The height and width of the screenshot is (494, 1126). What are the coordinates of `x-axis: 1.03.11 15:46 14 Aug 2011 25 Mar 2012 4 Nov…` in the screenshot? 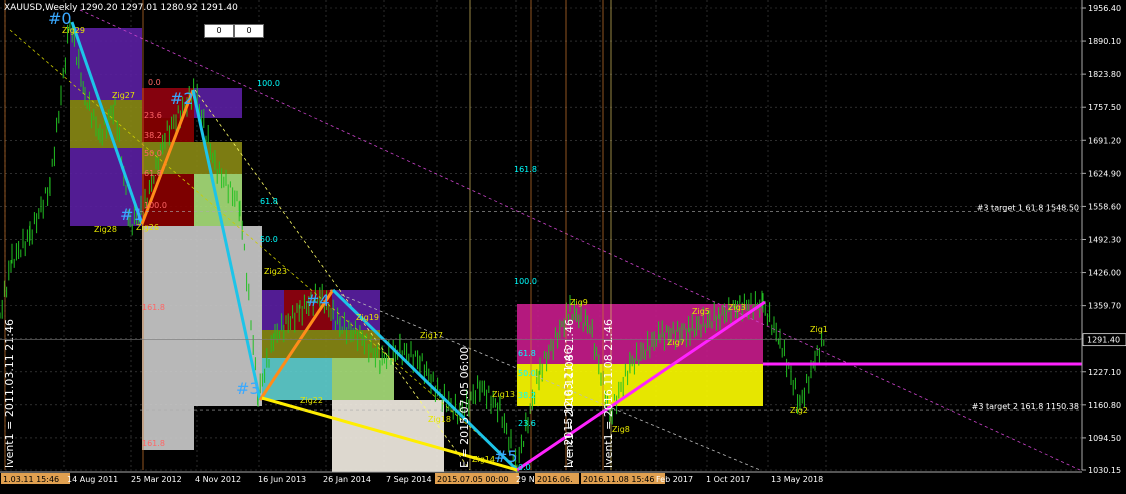 It's located at (541, 477).